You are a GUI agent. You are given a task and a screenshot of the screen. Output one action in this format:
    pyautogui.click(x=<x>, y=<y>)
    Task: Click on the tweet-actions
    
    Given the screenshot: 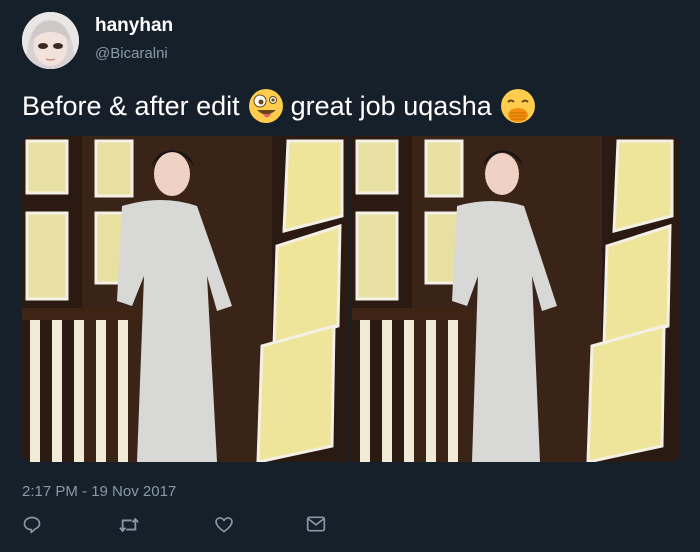 What is the action you would take?
    pyautogui.click(x=182, y=530)
    